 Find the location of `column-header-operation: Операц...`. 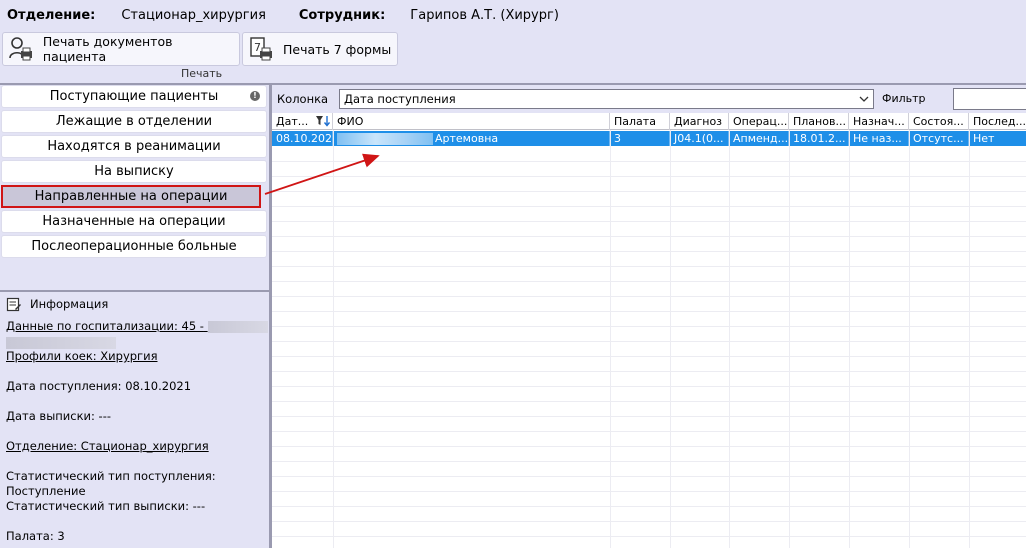

column-header-operation: Операц... is located at coordinates (759, 121).